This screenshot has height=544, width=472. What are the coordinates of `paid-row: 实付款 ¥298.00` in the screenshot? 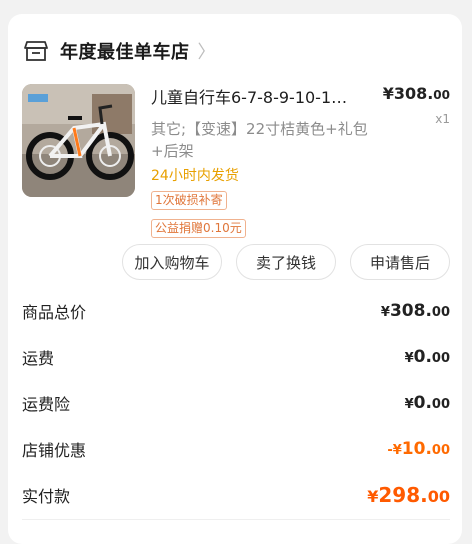 It's located at (236, 495).